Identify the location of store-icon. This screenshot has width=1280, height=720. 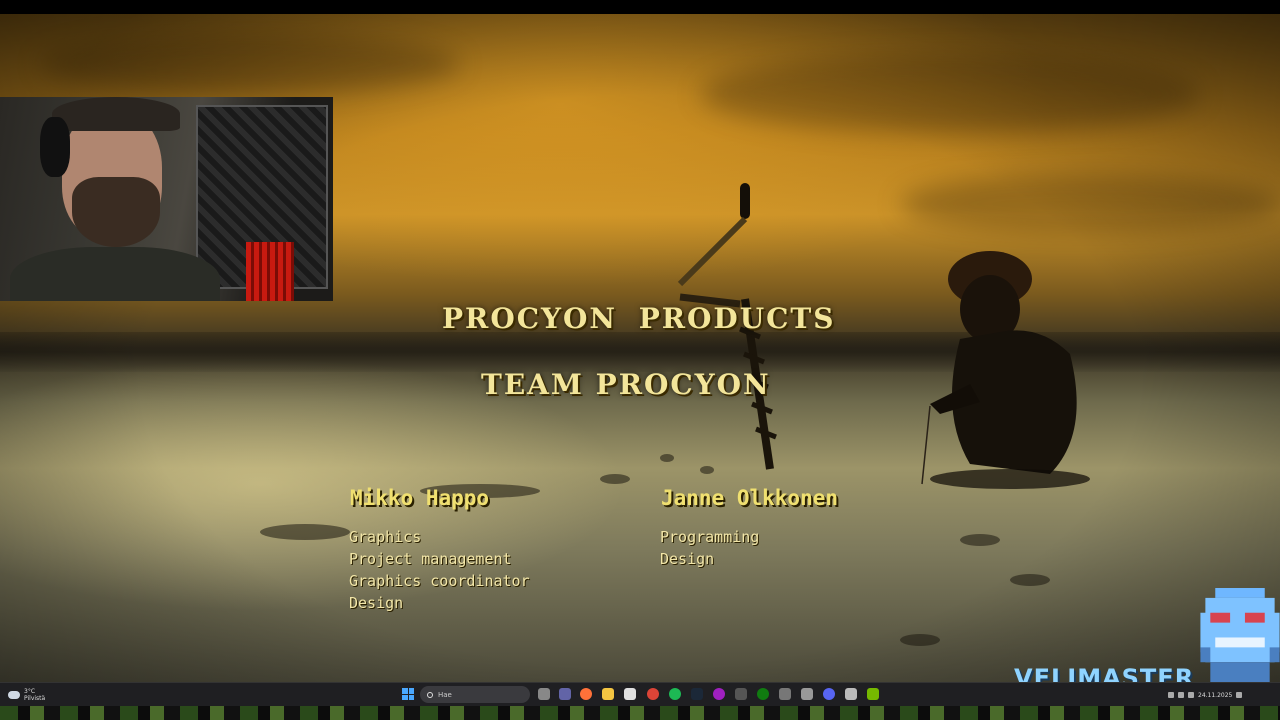
(630, 694).